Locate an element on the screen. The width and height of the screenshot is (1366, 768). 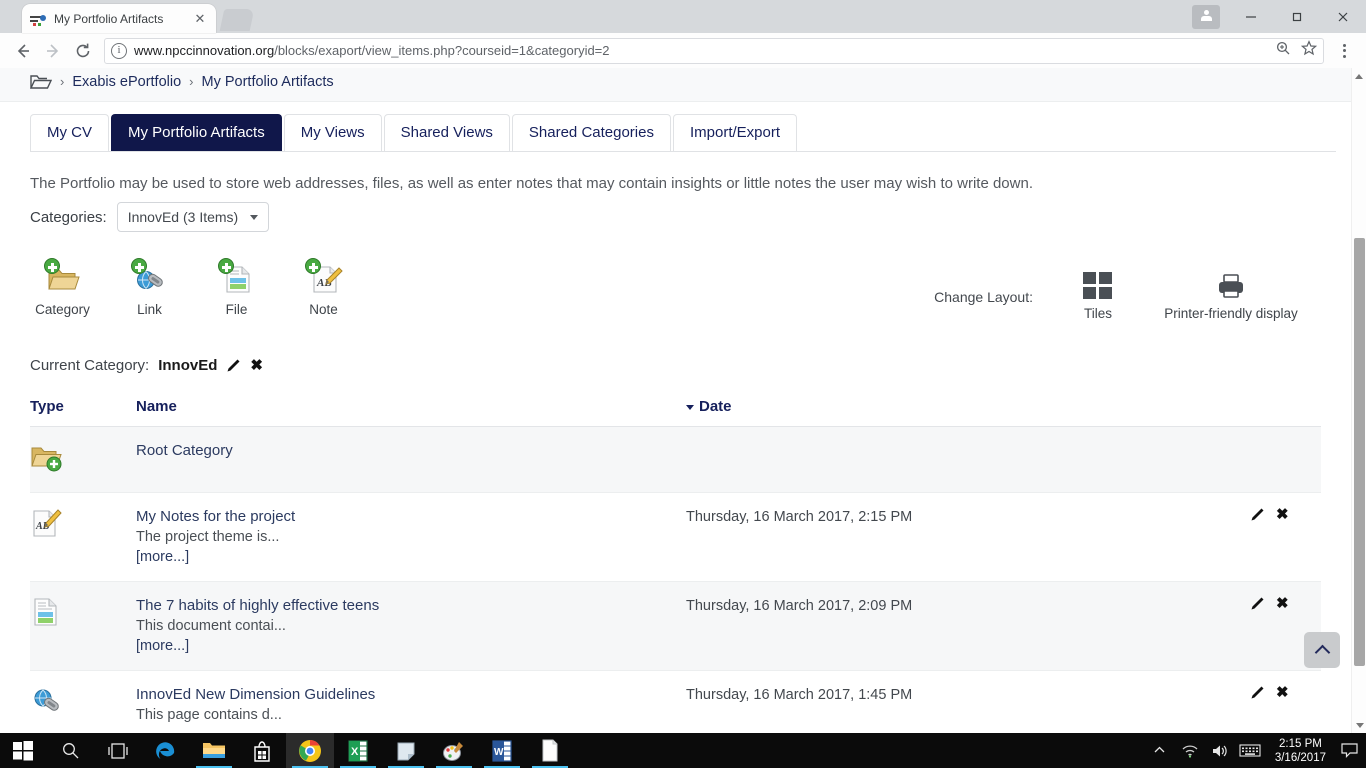
tab-my-views: My Views is located at coordinates (332, 132).